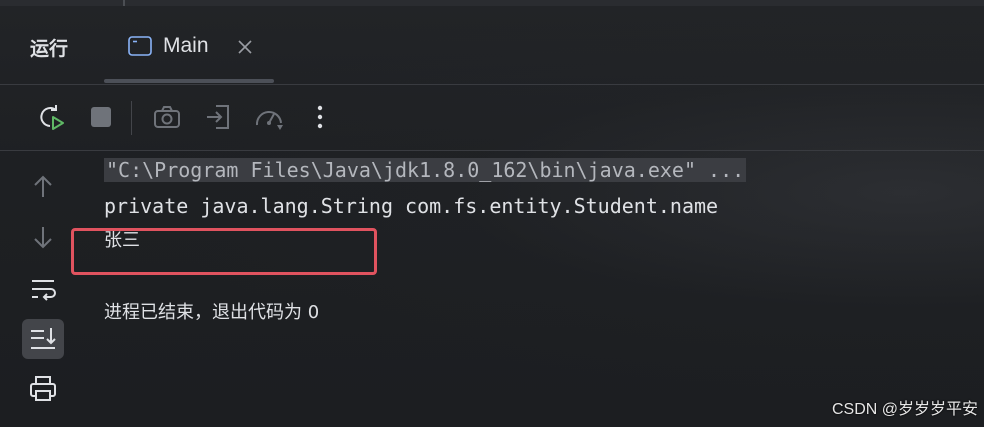  Describe the element at coordinates (245, 47) in the screenshot. I see `close-icon` at that location.